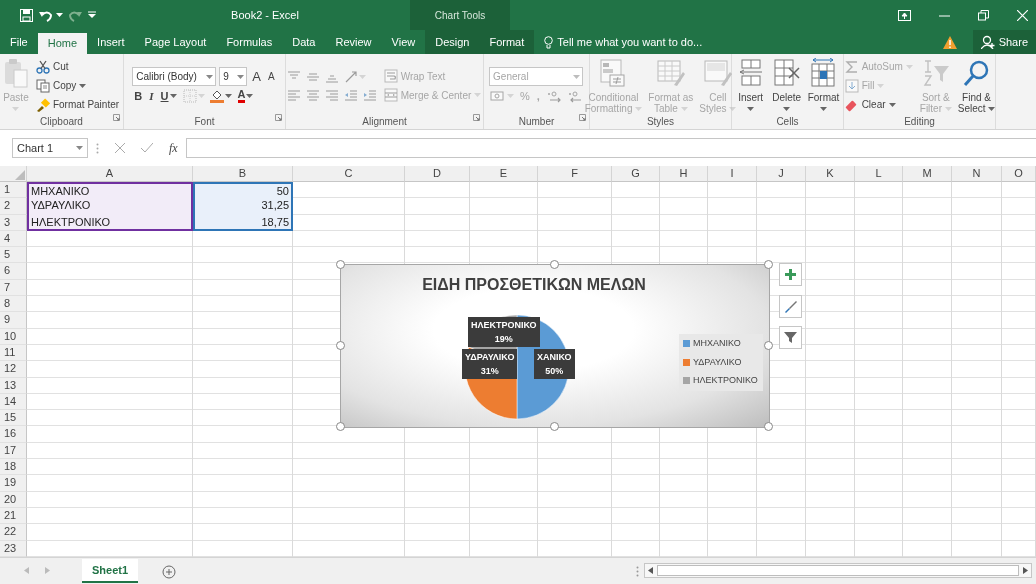 The image size is (1036, 584). I want to click on ribbon-options-icon, so click(904, 15).